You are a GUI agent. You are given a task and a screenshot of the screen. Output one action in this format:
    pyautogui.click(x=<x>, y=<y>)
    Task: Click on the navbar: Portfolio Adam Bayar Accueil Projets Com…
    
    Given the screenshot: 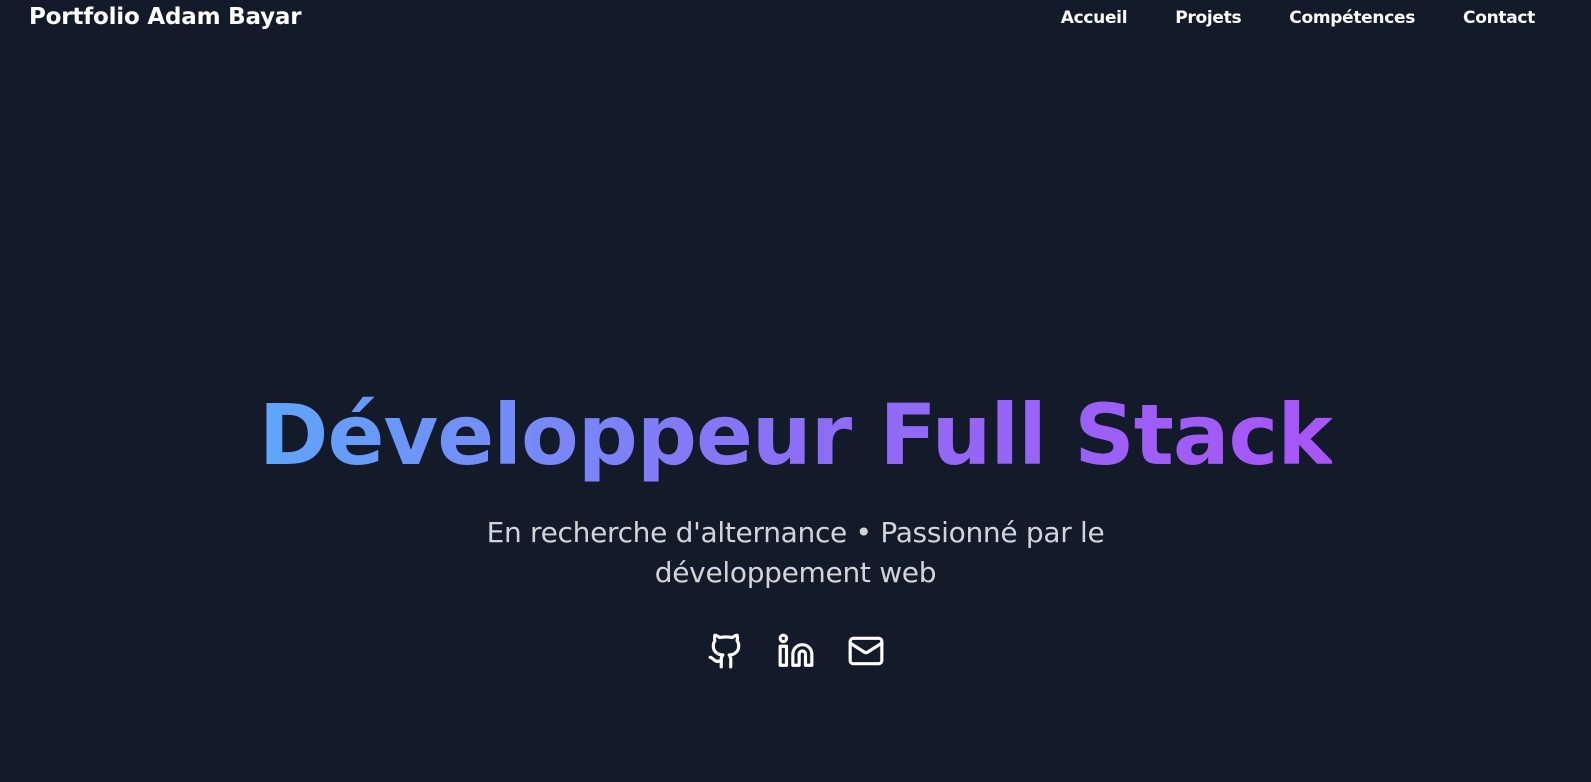 What is the action you would take?
    pyautogui.click(x=795, y=20)
    